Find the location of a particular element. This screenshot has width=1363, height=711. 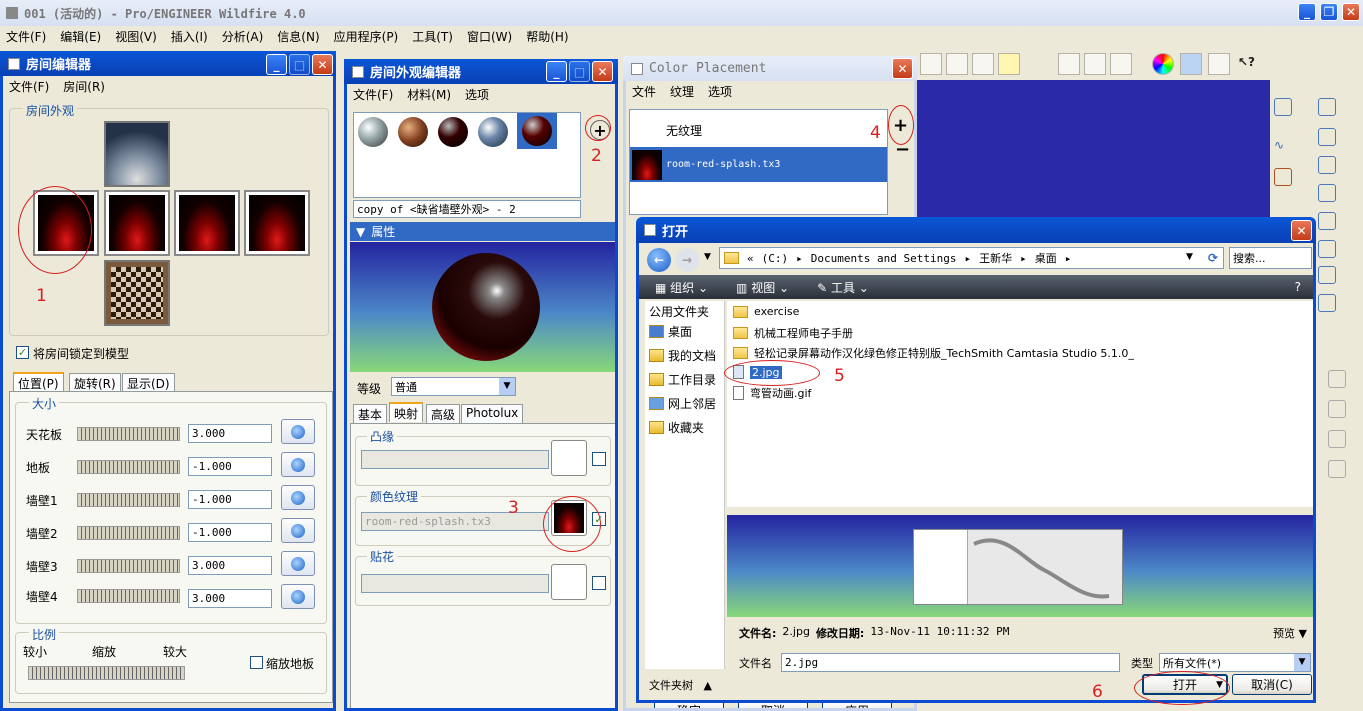

color-palette-icon is located at coordinates (1163, 64).